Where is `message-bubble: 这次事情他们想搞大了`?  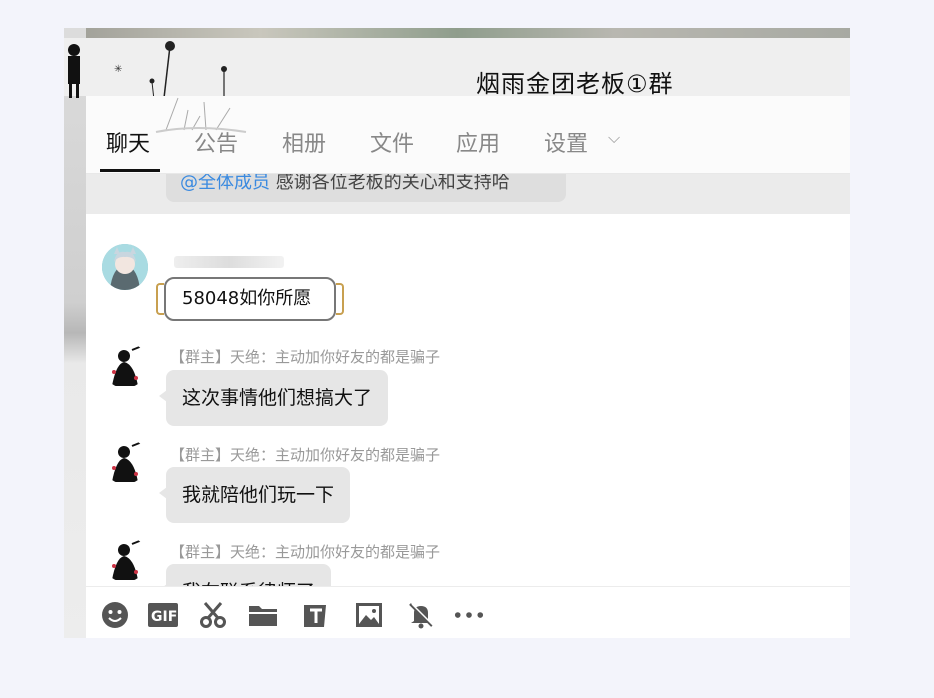 message-bubble: 这次事情他们想搞大了 is located at coordinates (273, 398).